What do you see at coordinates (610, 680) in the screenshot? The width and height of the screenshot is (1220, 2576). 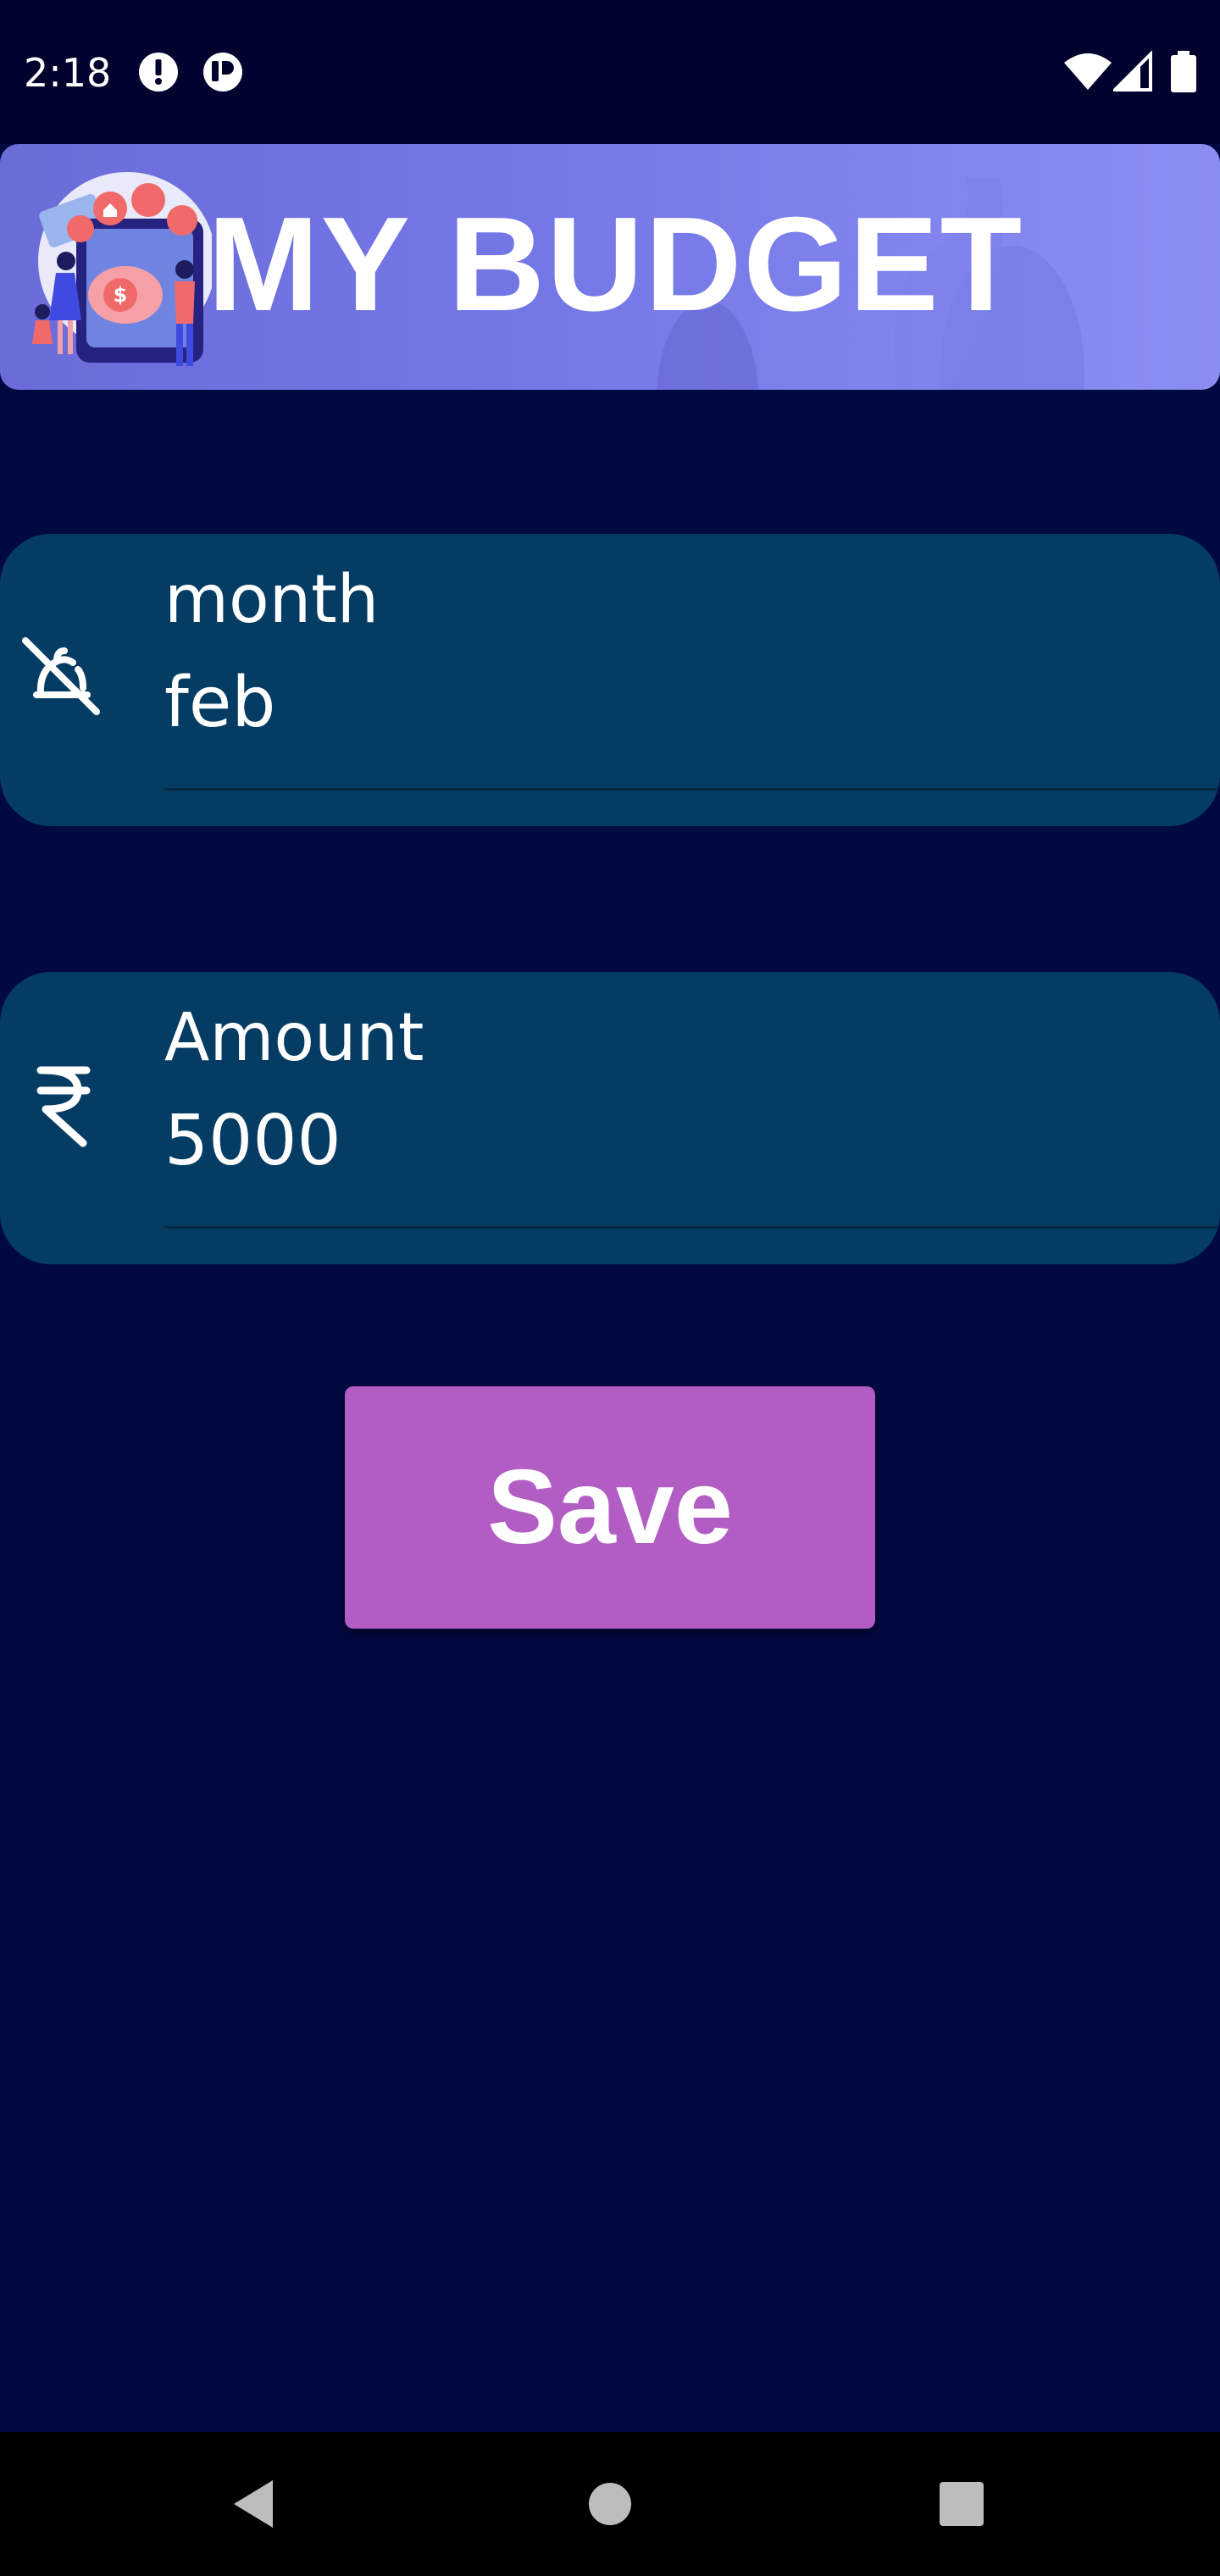 I see `month-field: month feb` at bounding box center [610, 680].